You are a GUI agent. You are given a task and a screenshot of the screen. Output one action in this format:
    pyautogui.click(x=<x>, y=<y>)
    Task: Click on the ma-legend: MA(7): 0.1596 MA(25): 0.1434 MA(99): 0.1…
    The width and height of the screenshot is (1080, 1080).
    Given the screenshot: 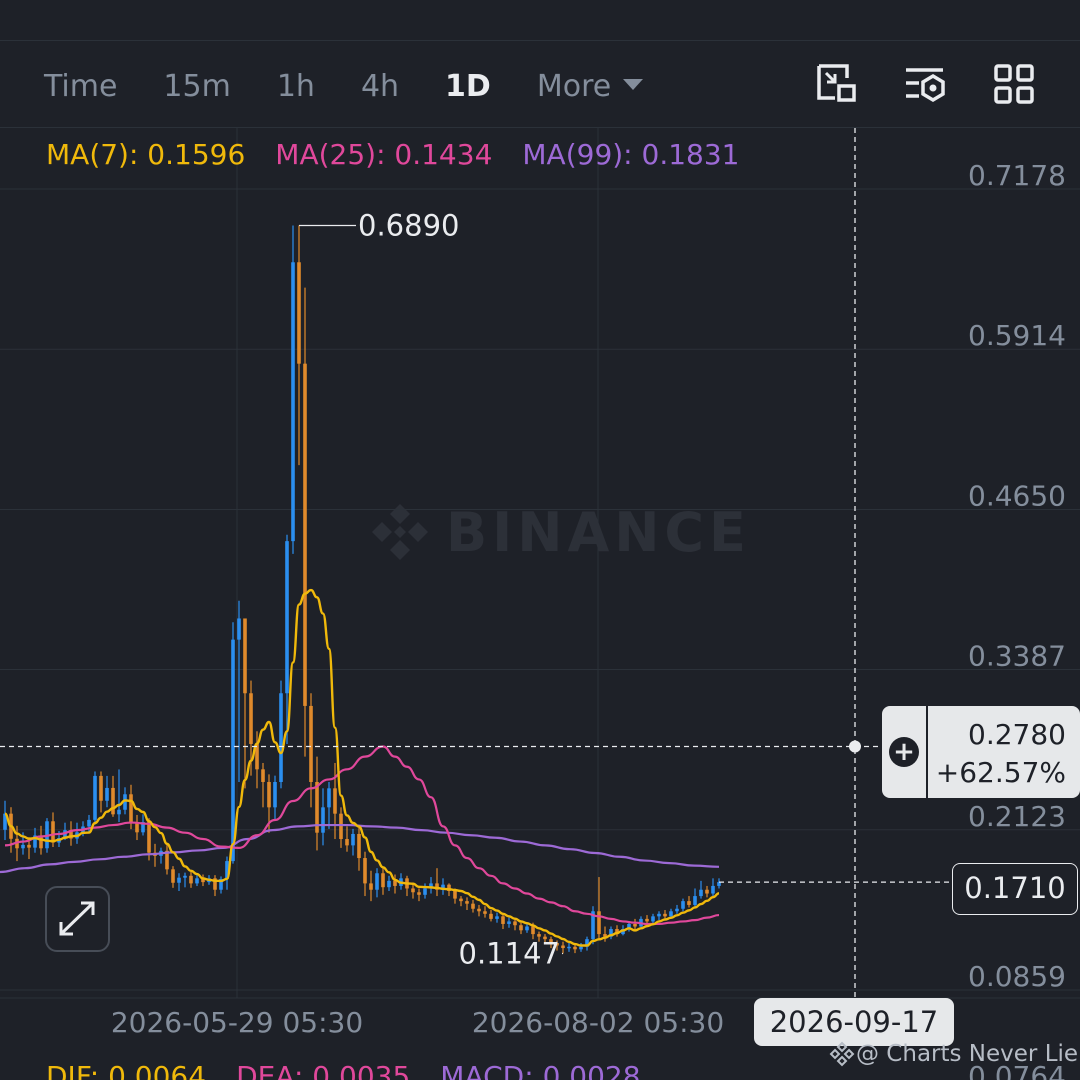 What is the action you would take?
    pyautogui.click(x=408, y=154)
    